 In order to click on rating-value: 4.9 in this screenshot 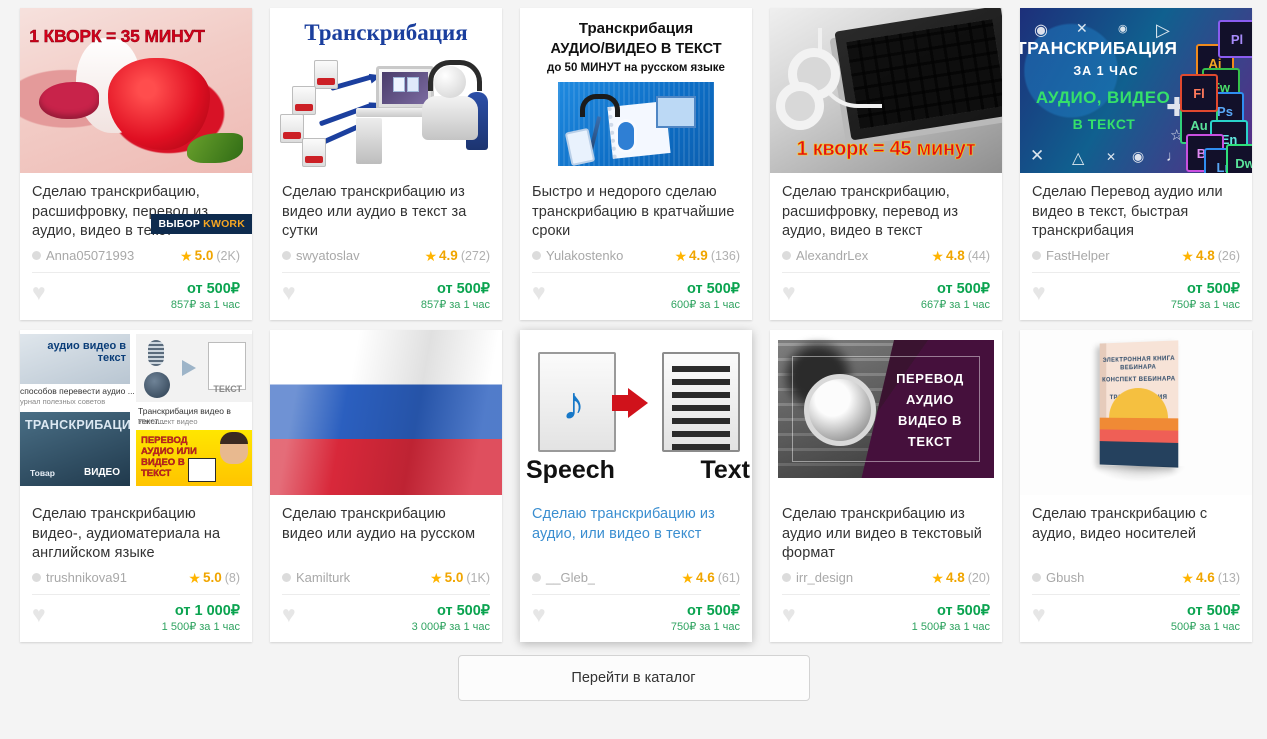, I will do `click(698, 255)`.